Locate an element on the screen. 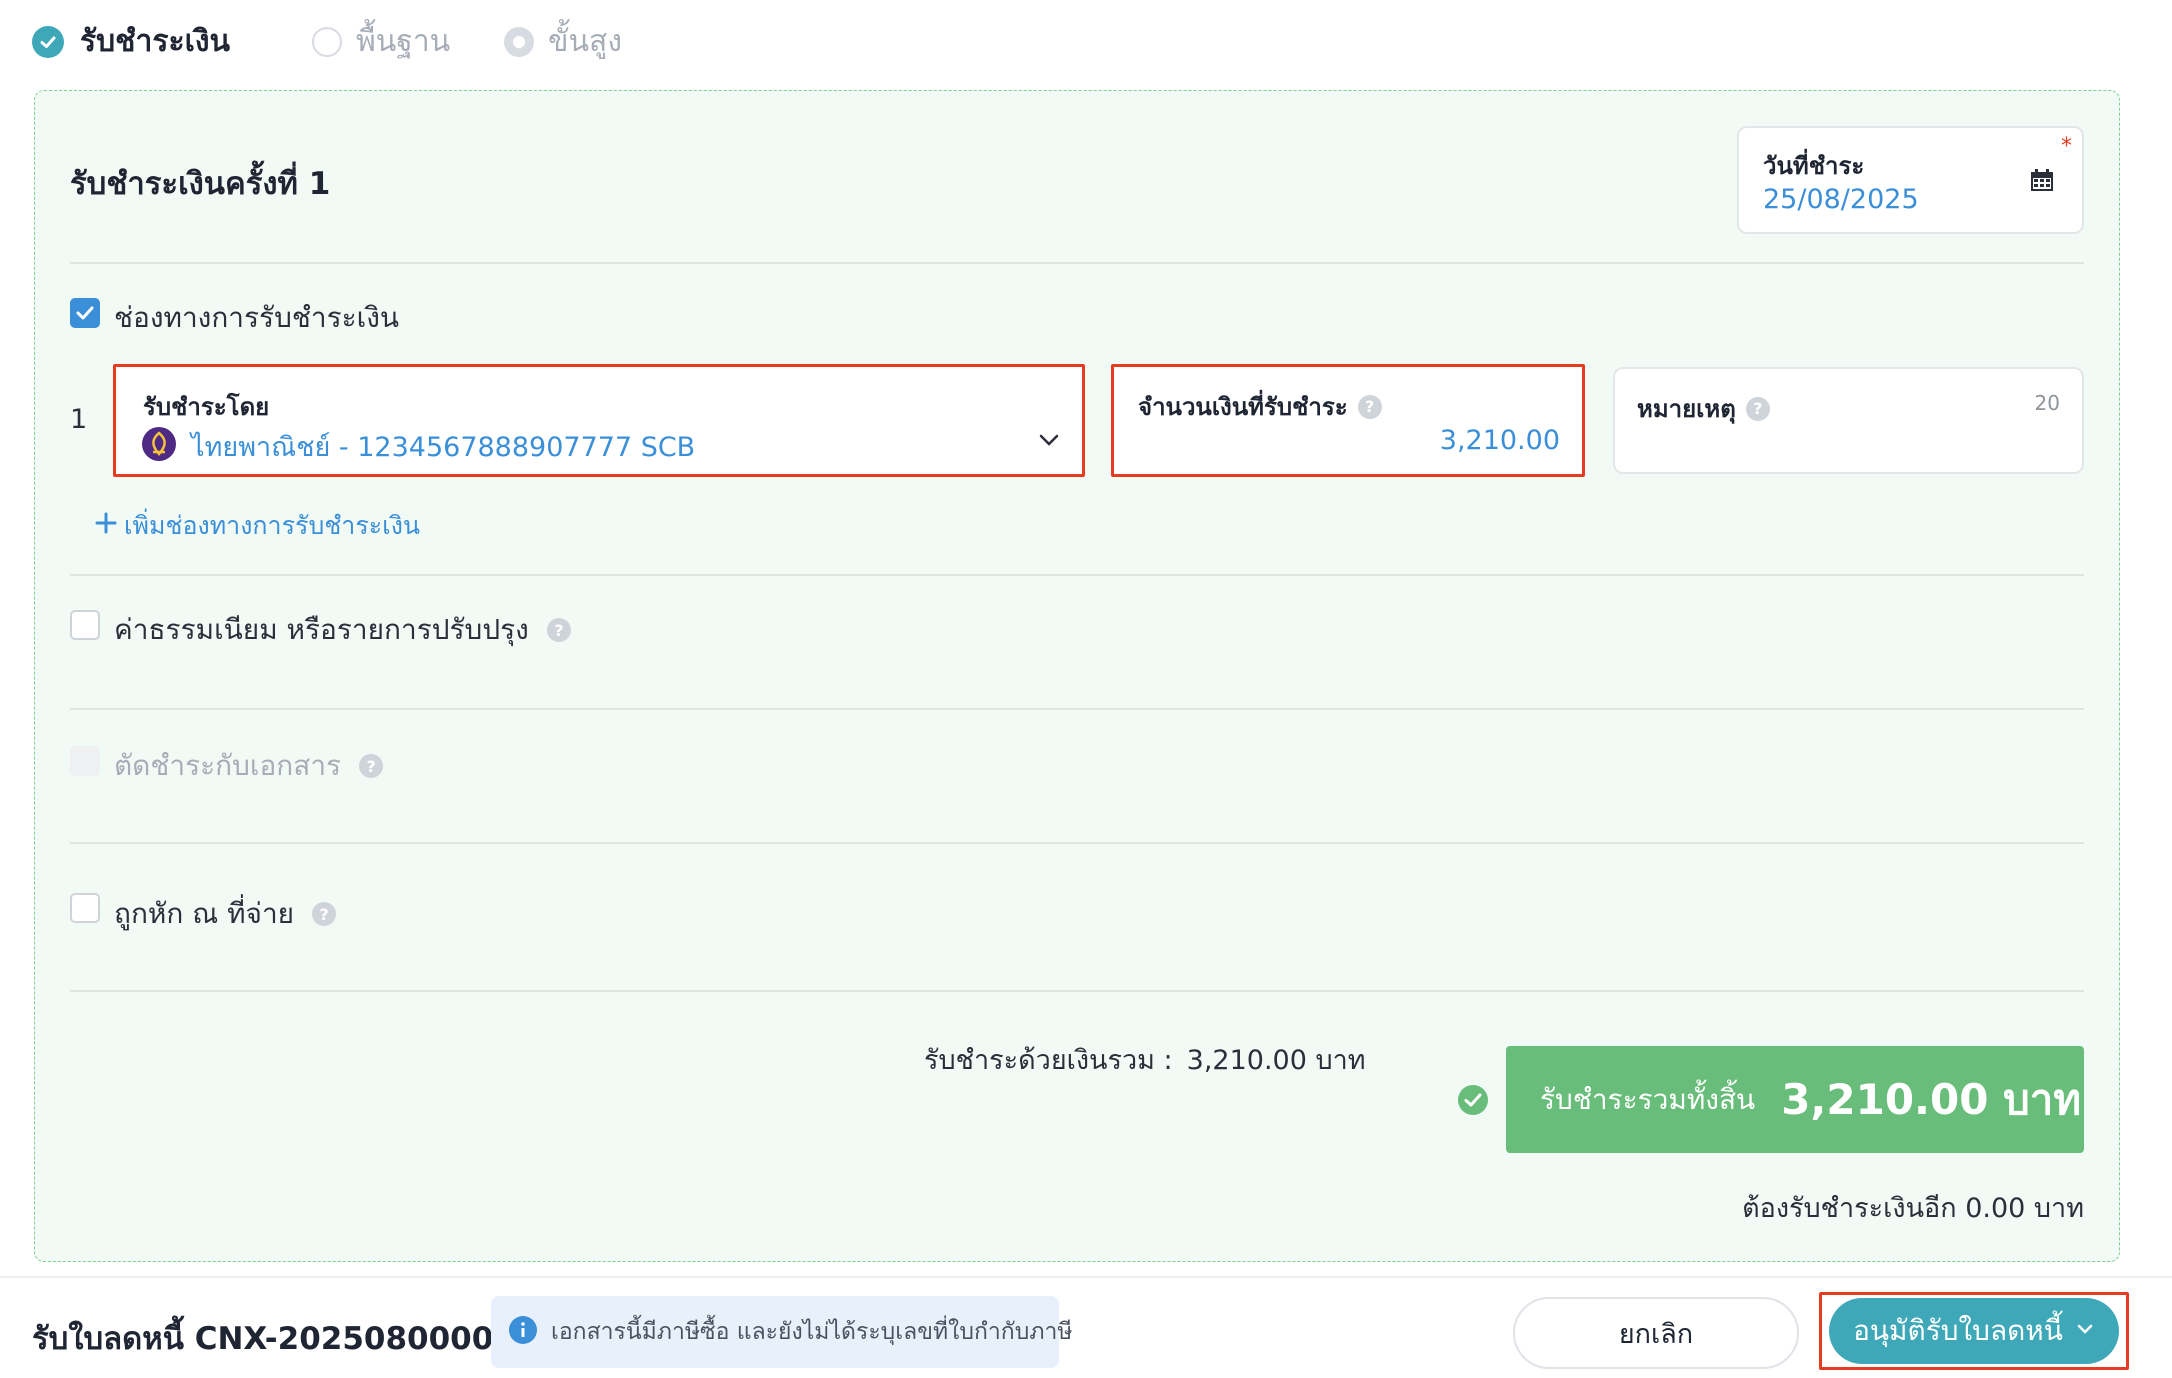 The width and height of the screenshot is (2172, 1378). note-label-row: หมายเหตุ ? is located at coordinates (1703, 408).